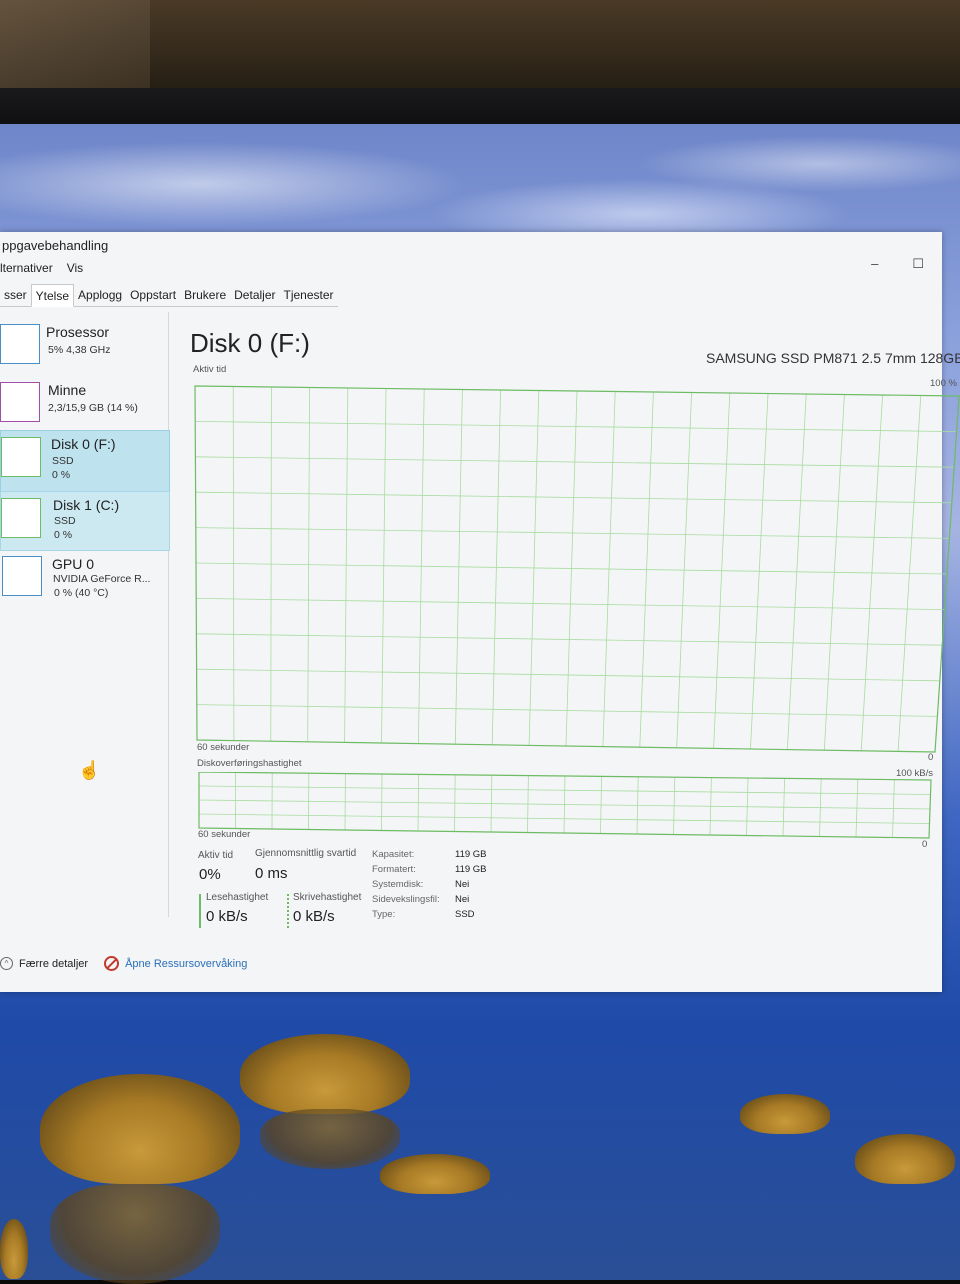  What do you see at coordinates (309, 295) in the screenshot?
I see `tab-services: Tjenester` at bounding box center [309, 295].